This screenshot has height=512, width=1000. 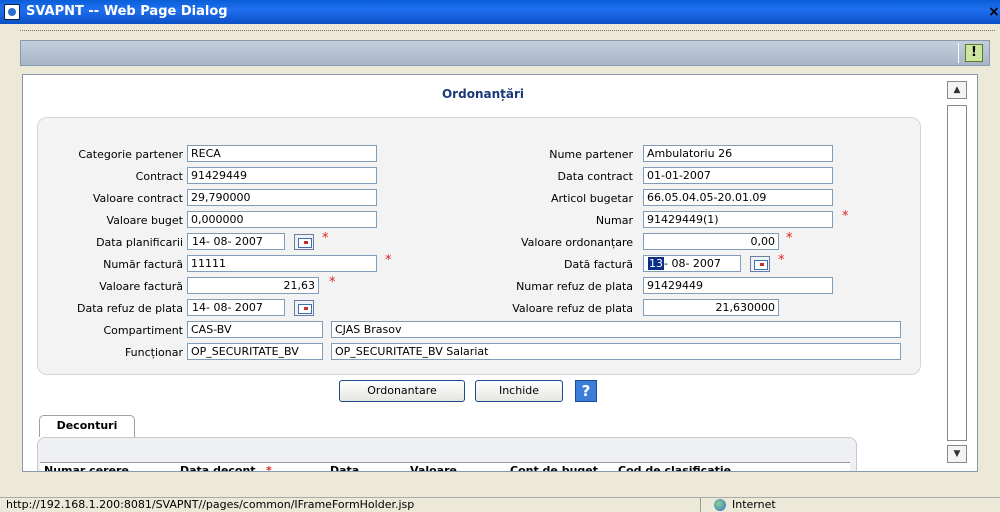 What do you see at coordinates (87, 426) in the screenshot?
I see `tab-deconturi: Deconturi` at bounding box center [87, 426].